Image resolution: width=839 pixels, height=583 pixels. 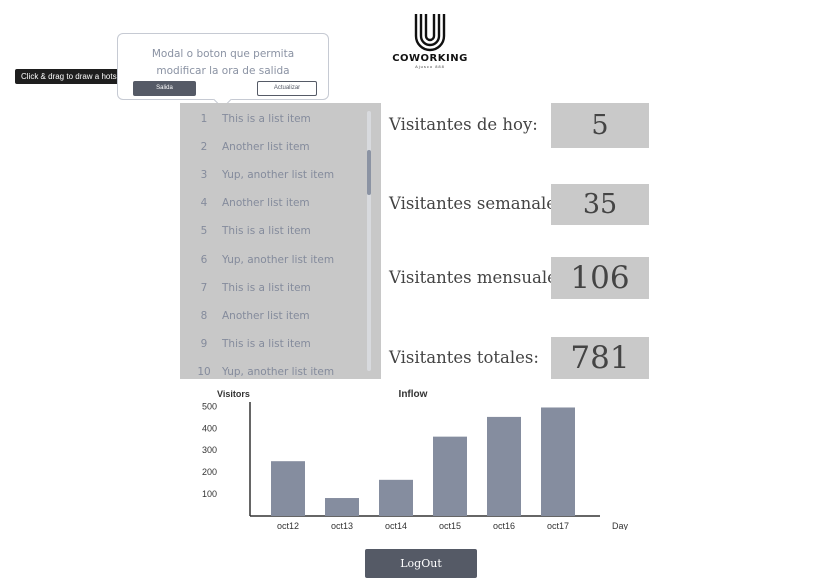 I want to click on chart-y-tick-label: 500, so click(x=209, y=406).